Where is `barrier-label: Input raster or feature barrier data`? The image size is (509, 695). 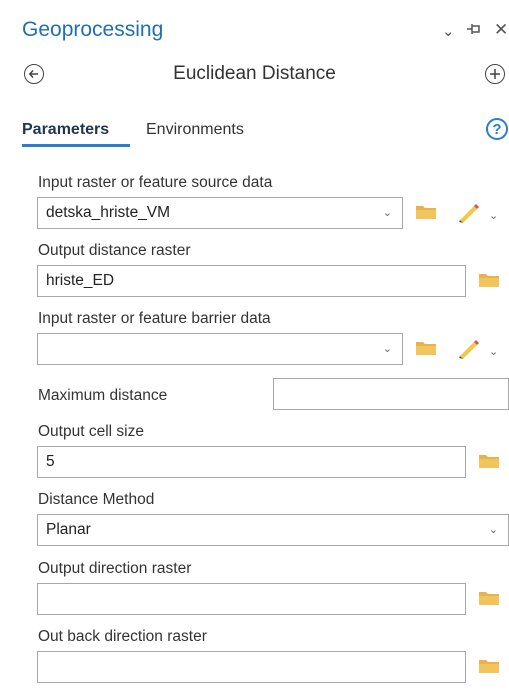 barrier-label: Input raster or feature barrier data is located at coordinates (154, 318).